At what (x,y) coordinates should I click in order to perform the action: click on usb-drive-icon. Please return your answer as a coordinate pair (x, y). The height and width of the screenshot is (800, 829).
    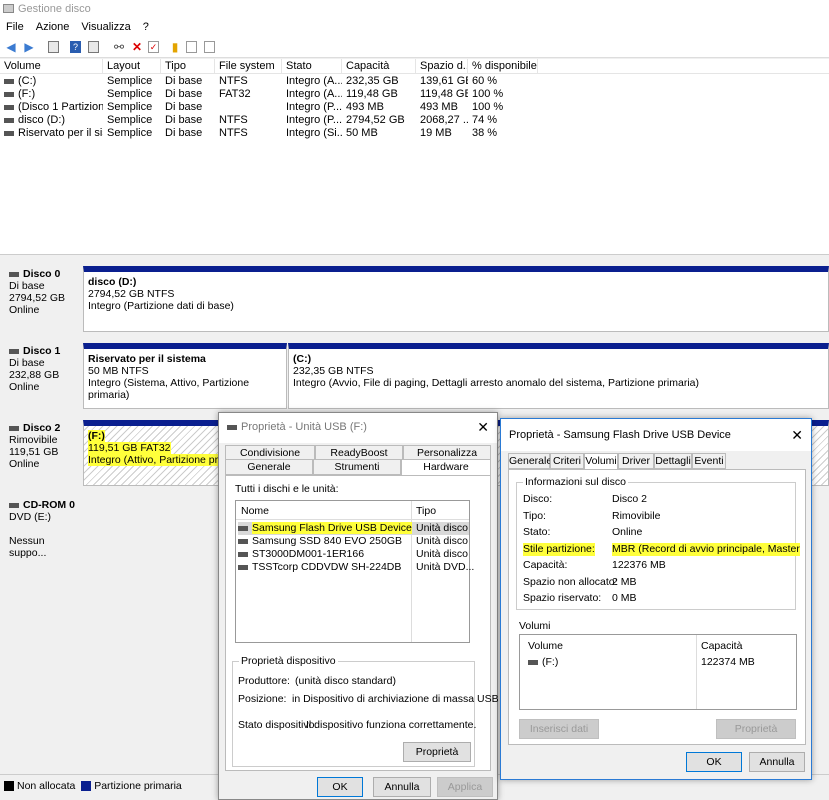
    Looking at the image, I should click on (232, 427).